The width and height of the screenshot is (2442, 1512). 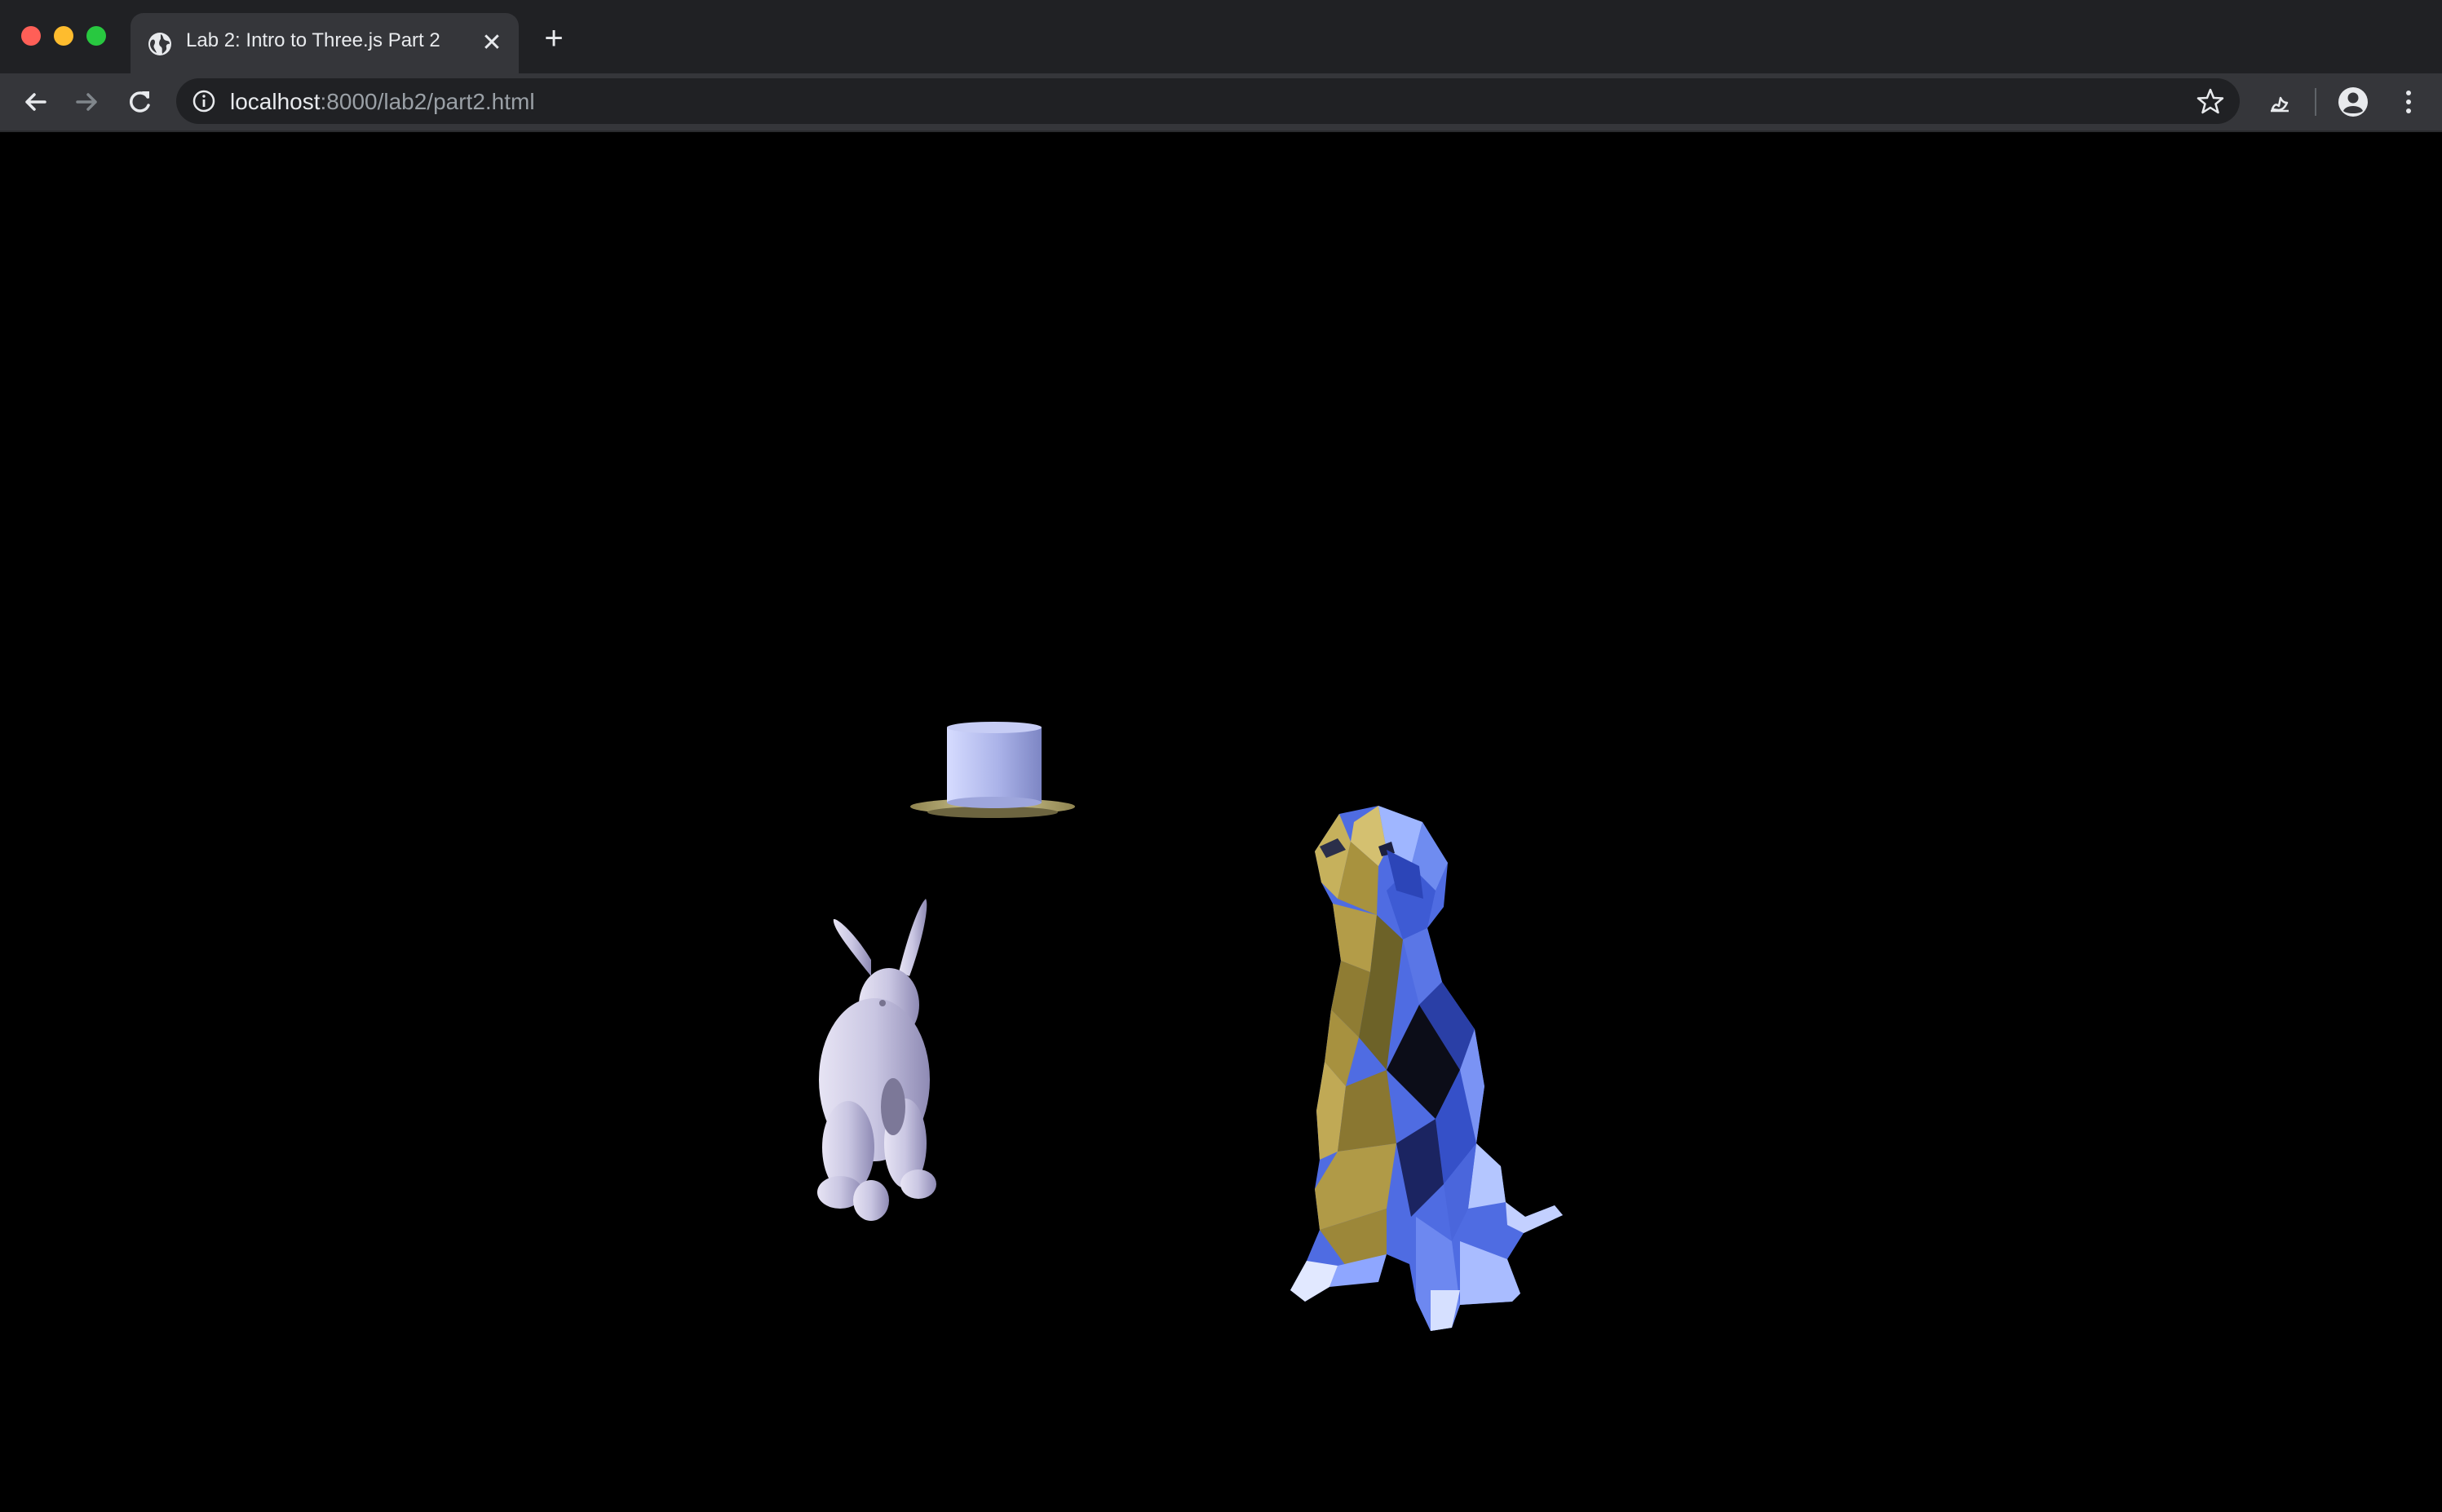 I want to click on kebab-menu-icon, so click(x=2409, y=102).